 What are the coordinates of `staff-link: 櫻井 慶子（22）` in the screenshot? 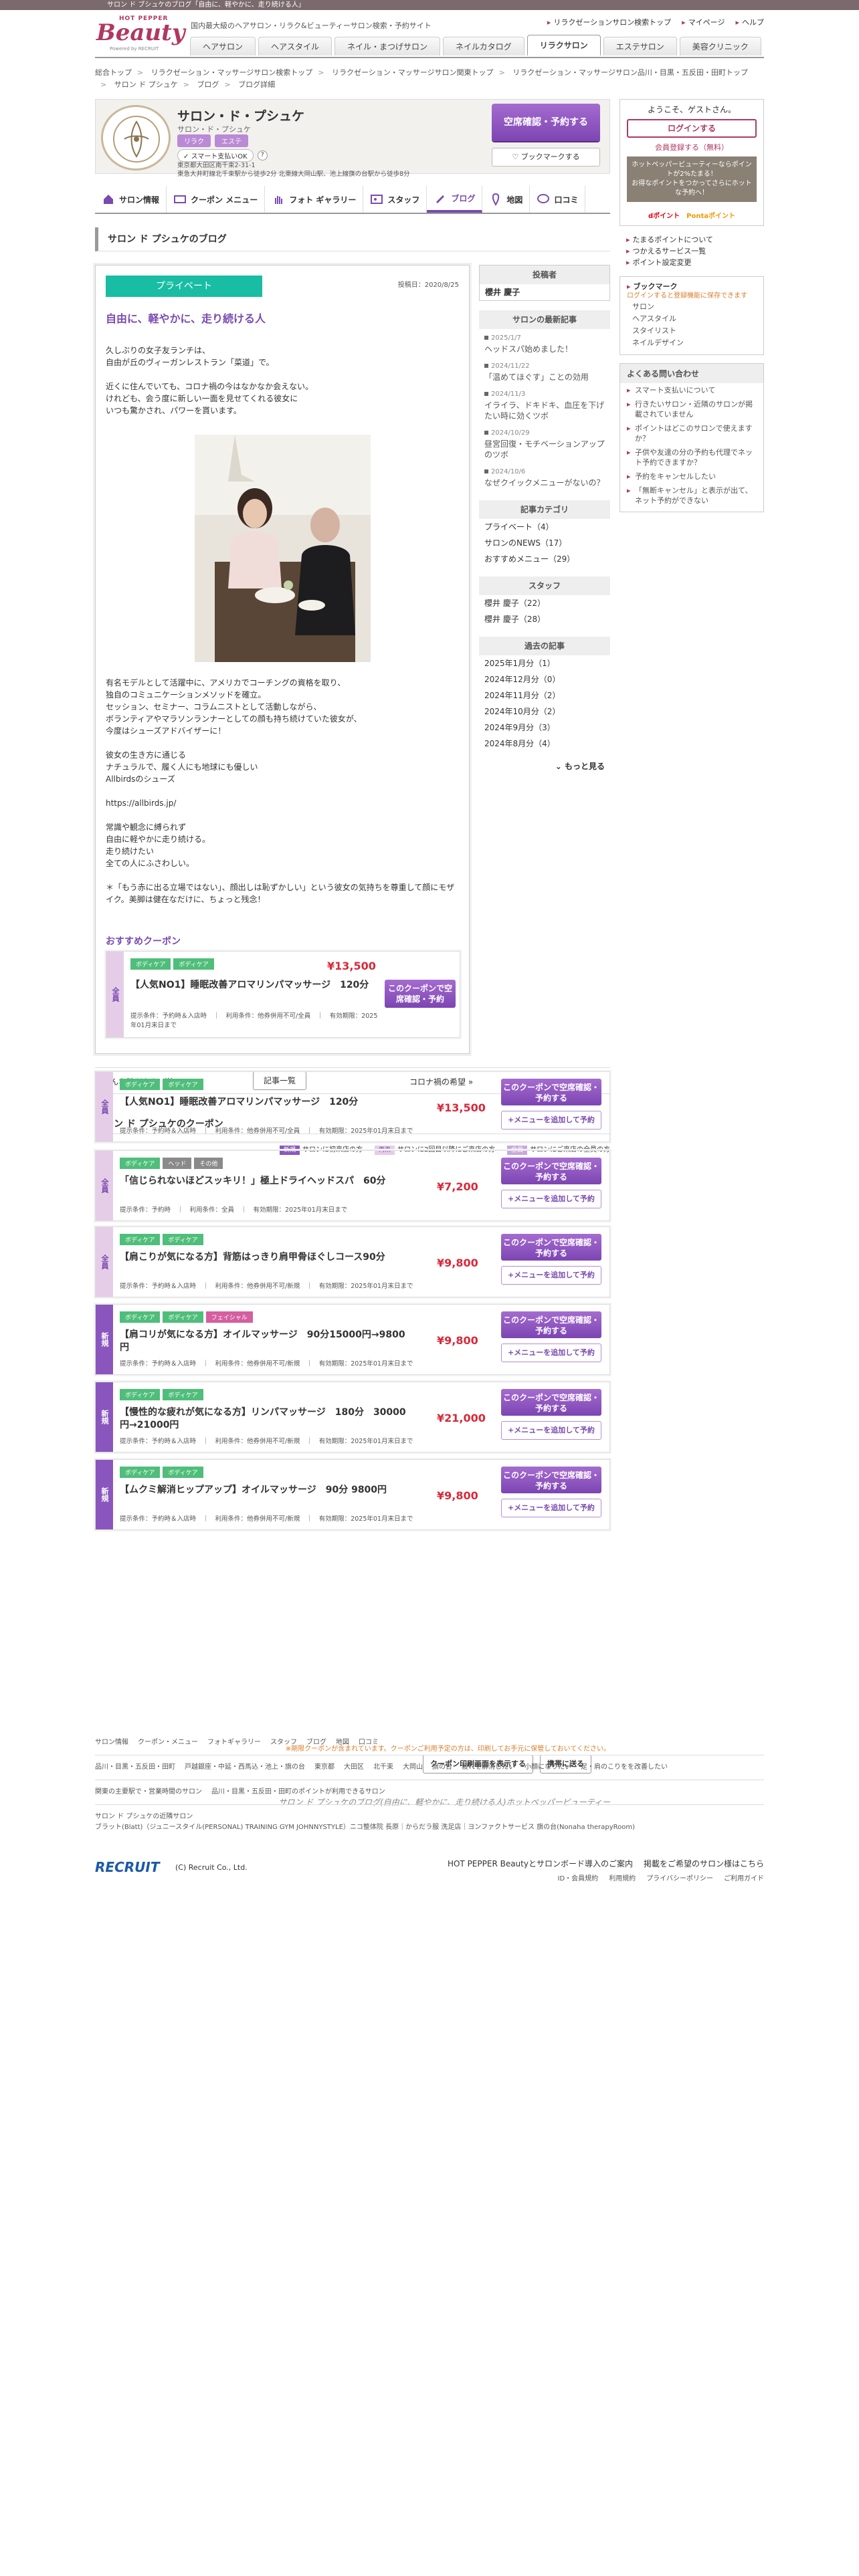 It's located at (544, 603).